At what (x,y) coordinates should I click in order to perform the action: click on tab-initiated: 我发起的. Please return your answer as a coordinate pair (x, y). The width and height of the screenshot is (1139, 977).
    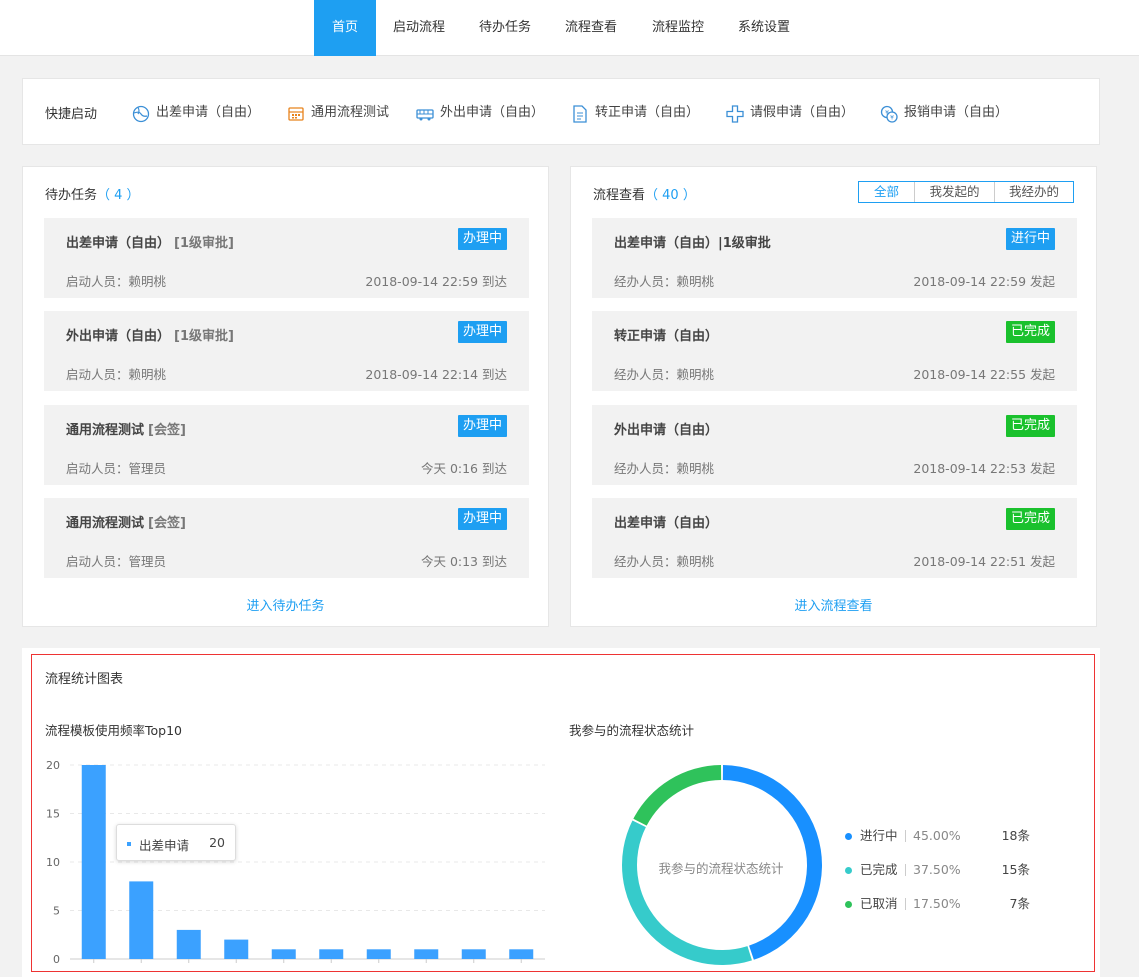
    Looking at the image, I should click on (954, 192).